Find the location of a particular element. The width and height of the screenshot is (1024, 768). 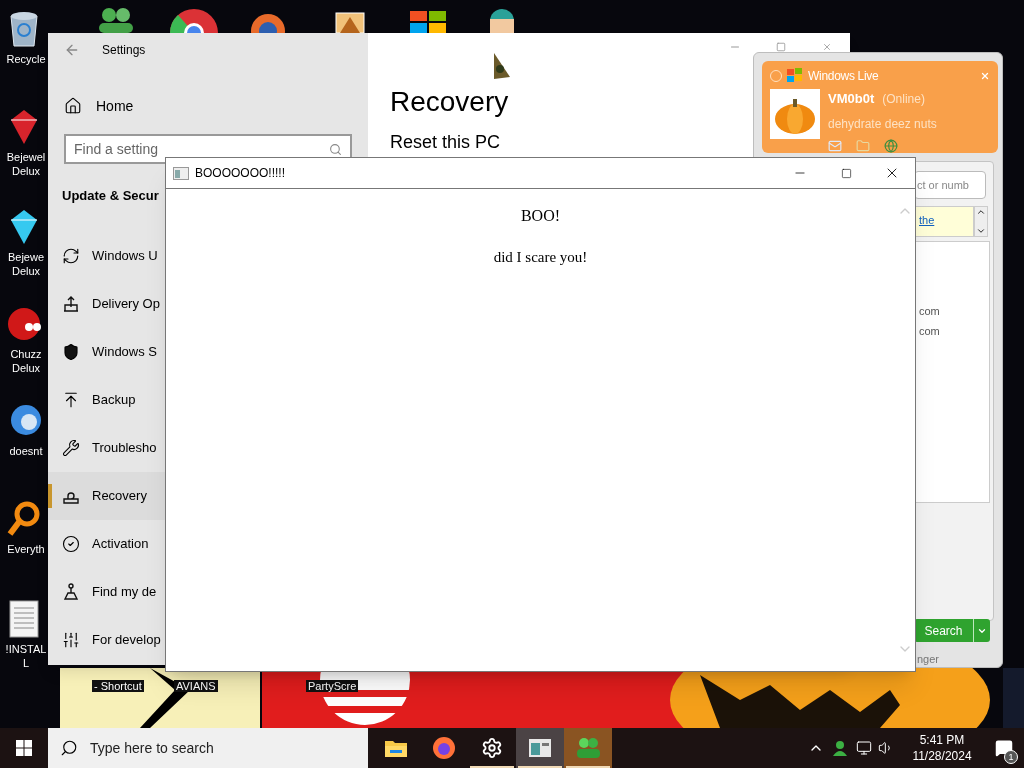

folder-icon is located at coordinates (396, 748).